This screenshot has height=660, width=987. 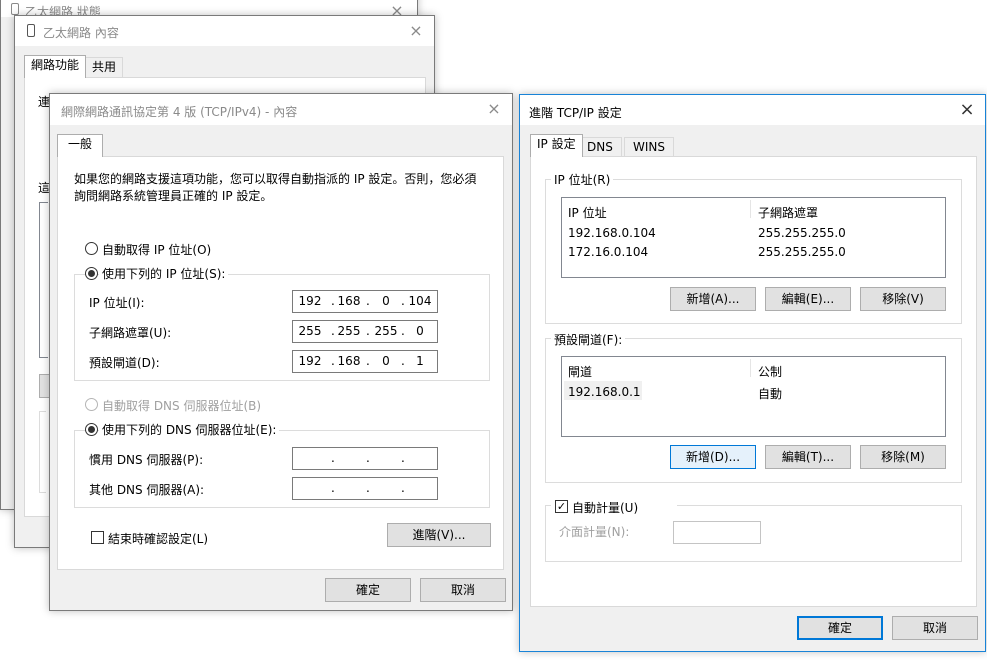 What do you see at coordinates (117, 303) in the screenshot?
I see `ip-address-label: IP 位址(I):` at bounding box center [117, 303].